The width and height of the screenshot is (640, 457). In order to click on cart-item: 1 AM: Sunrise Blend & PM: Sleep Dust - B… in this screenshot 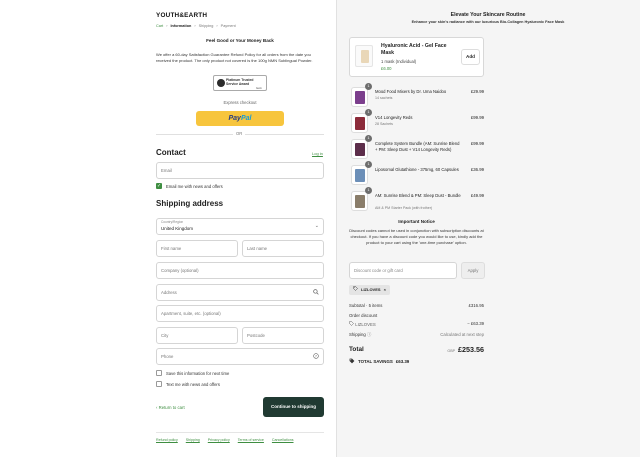, I will do `click(416, 200)`.